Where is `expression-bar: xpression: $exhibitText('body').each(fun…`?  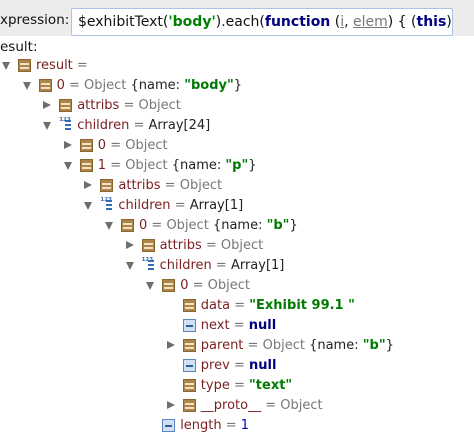
expression-bar: xpression: $exhibitText('body').each(fun… is located at coordinates (237, 18).